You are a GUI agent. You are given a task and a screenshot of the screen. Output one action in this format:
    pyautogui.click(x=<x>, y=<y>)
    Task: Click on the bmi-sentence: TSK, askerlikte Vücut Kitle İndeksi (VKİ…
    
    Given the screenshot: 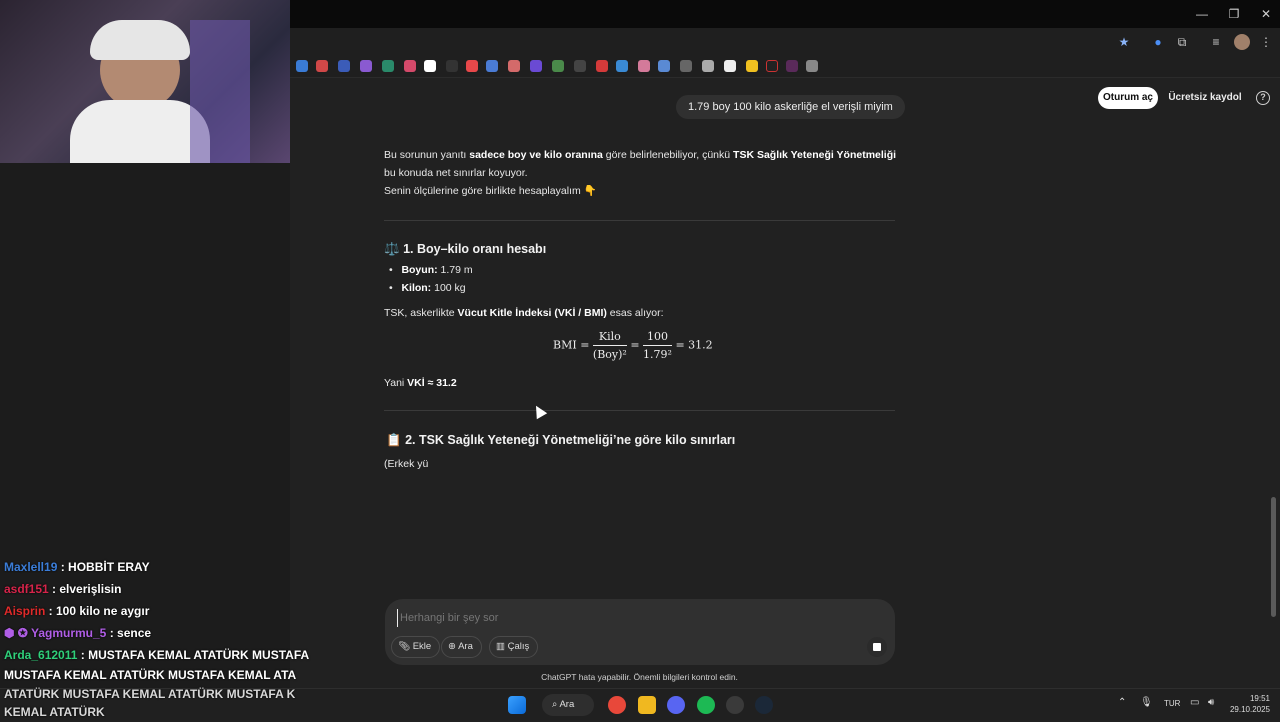 What is the action you would take?
    pyautogui.click(x=524, y=313)
    